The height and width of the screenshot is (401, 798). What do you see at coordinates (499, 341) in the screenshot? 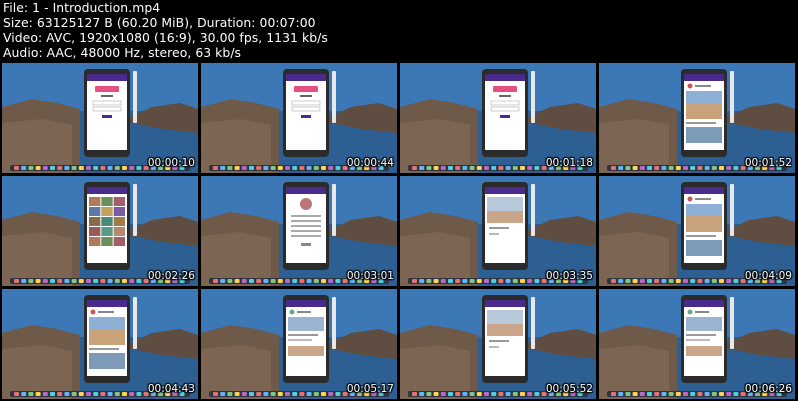
I see `caption-input` at bounding box center [499, 341].